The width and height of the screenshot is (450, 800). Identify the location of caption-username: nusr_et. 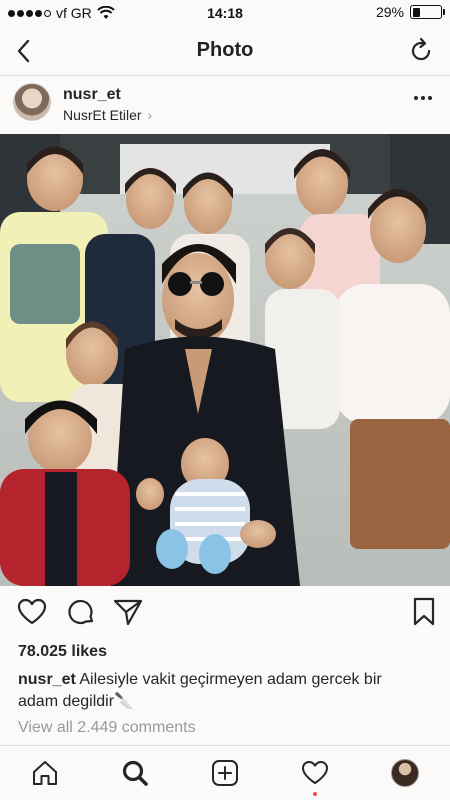
(47, 679).